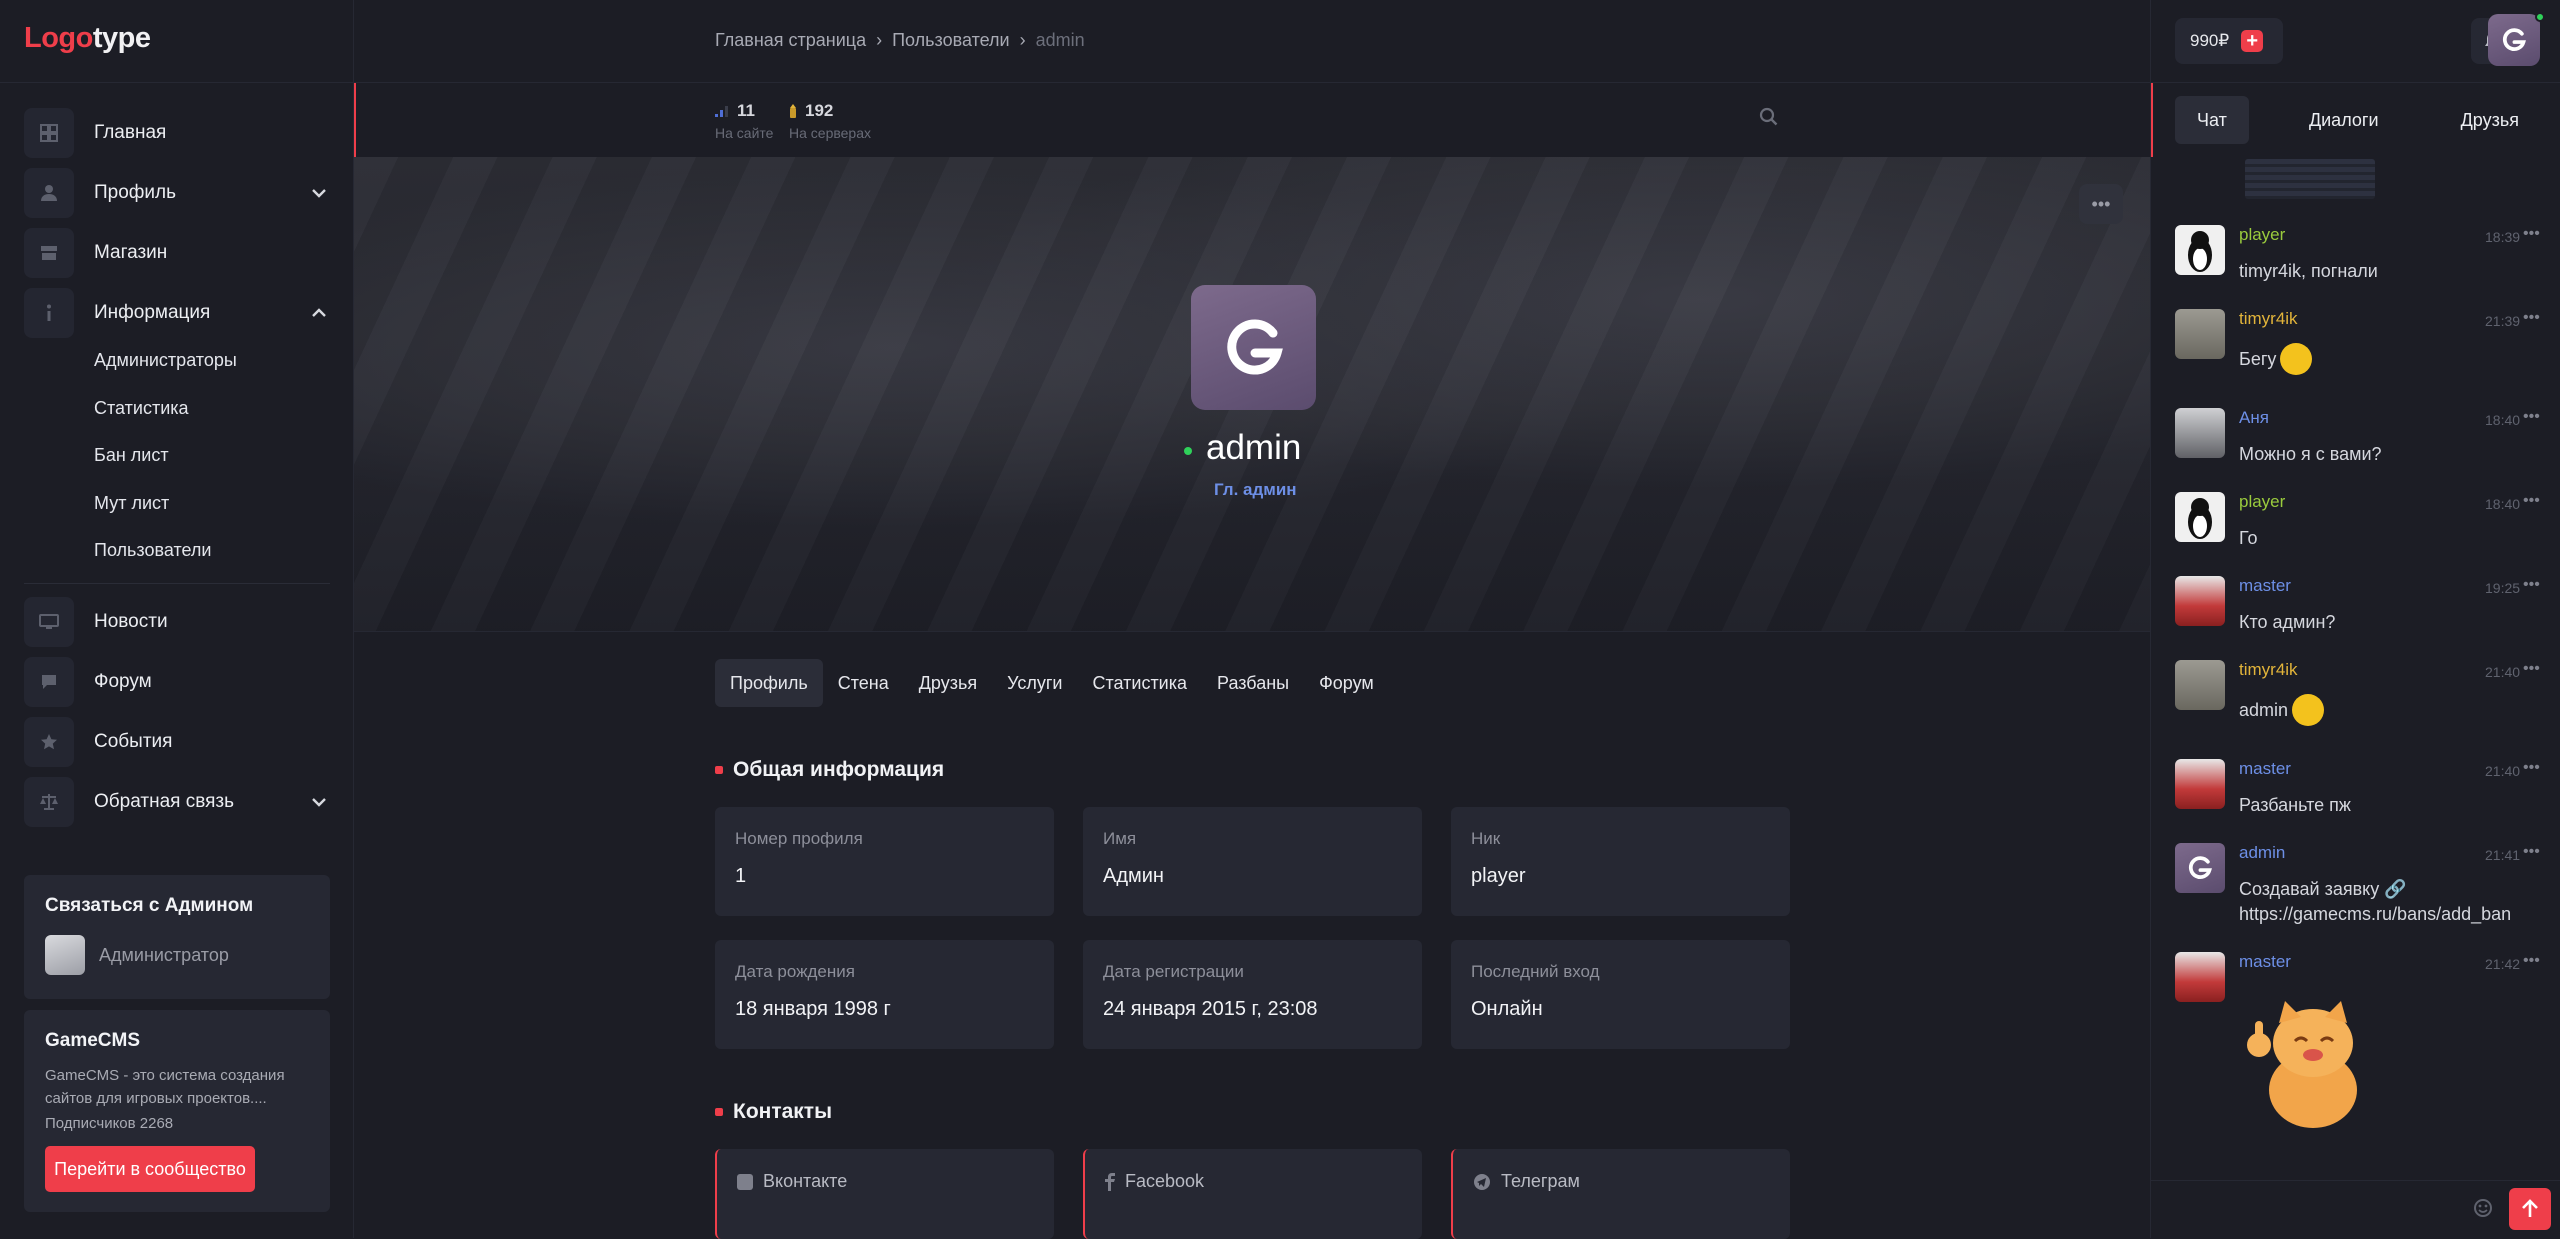 This screenshot has height=1239, width=2560. What do you see at coordinates (2308, 710) in the screenshot?
I see `emoji-icon` at bounding box center [2308, 710].